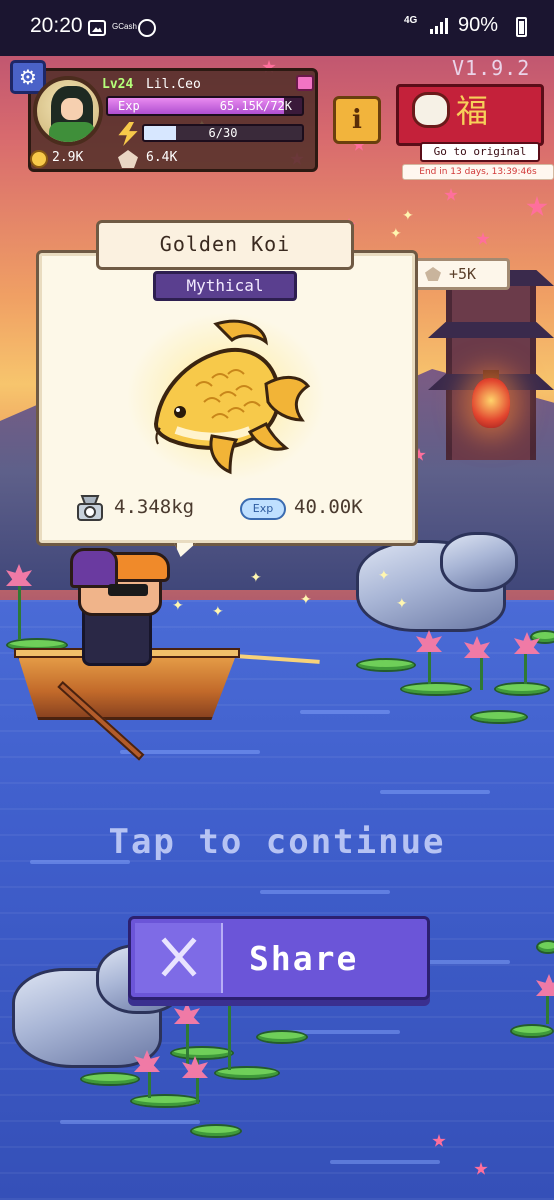  Describe the element at coordinates (255, 106) in the screenshot. I see `exp-value: 65.15K/72K` at that location.